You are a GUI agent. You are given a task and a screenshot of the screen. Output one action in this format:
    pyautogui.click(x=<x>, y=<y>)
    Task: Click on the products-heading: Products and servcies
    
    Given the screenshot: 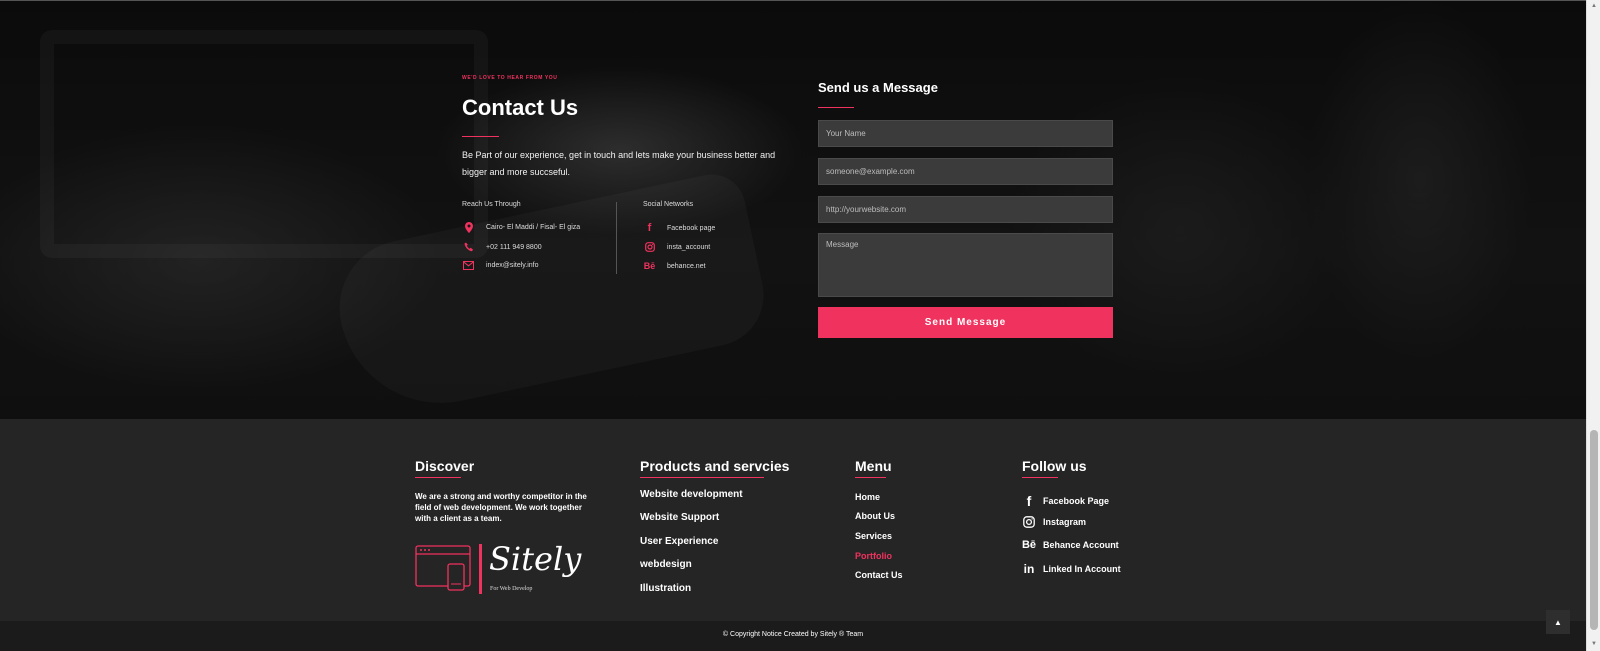 What is the action you would take?
    pyautogui.click(x=715, y=466)
    